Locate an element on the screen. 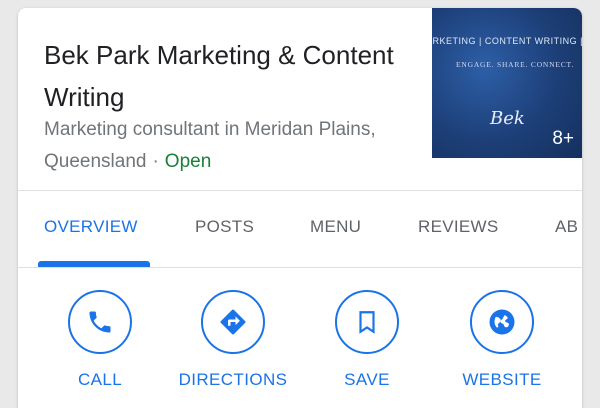  call-button: CALL is located at coordinates (100, 340).